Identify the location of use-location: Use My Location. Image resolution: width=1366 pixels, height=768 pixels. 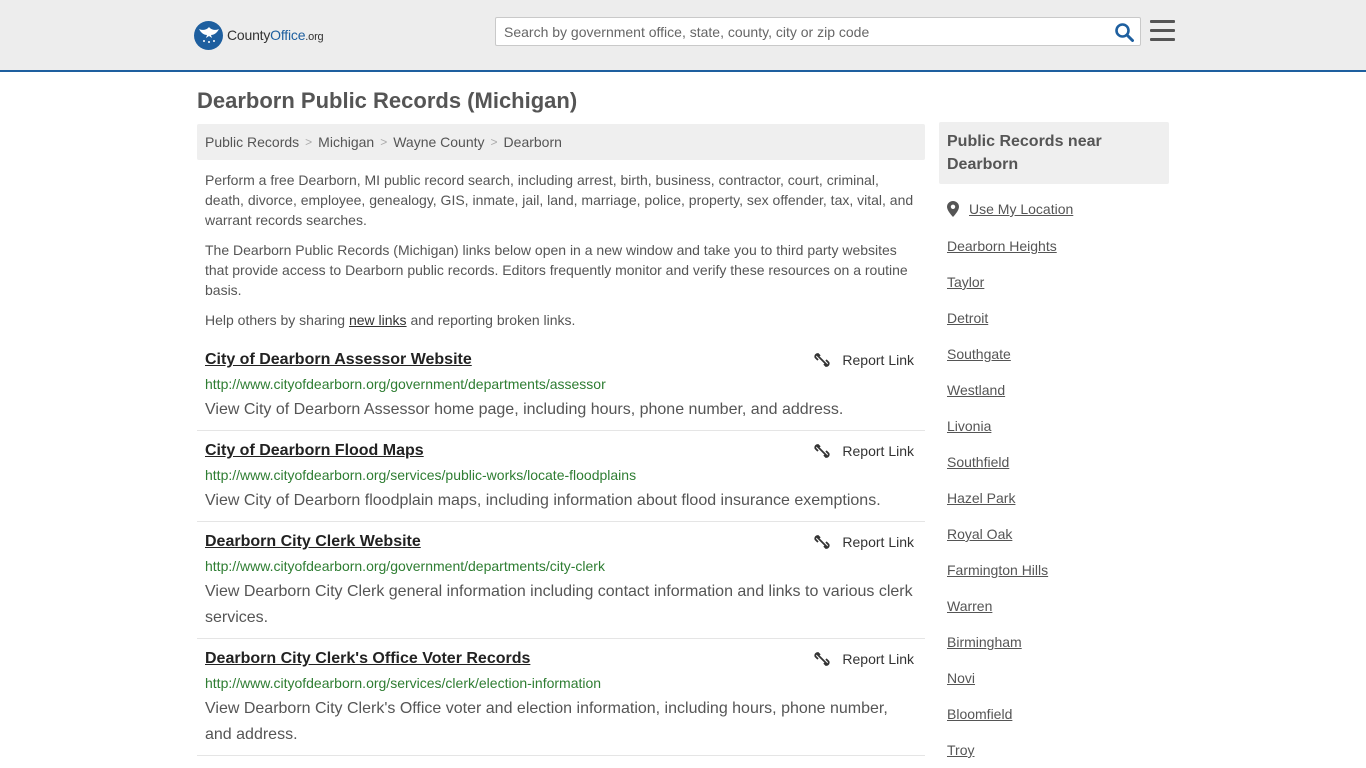
(1010, 209).